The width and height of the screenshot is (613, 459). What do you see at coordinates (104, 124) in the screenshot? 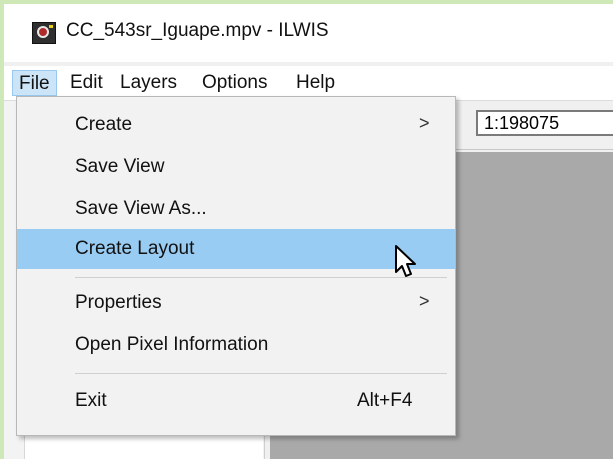
I see `menu-item-label: Create` at bounding box center [104, 124].